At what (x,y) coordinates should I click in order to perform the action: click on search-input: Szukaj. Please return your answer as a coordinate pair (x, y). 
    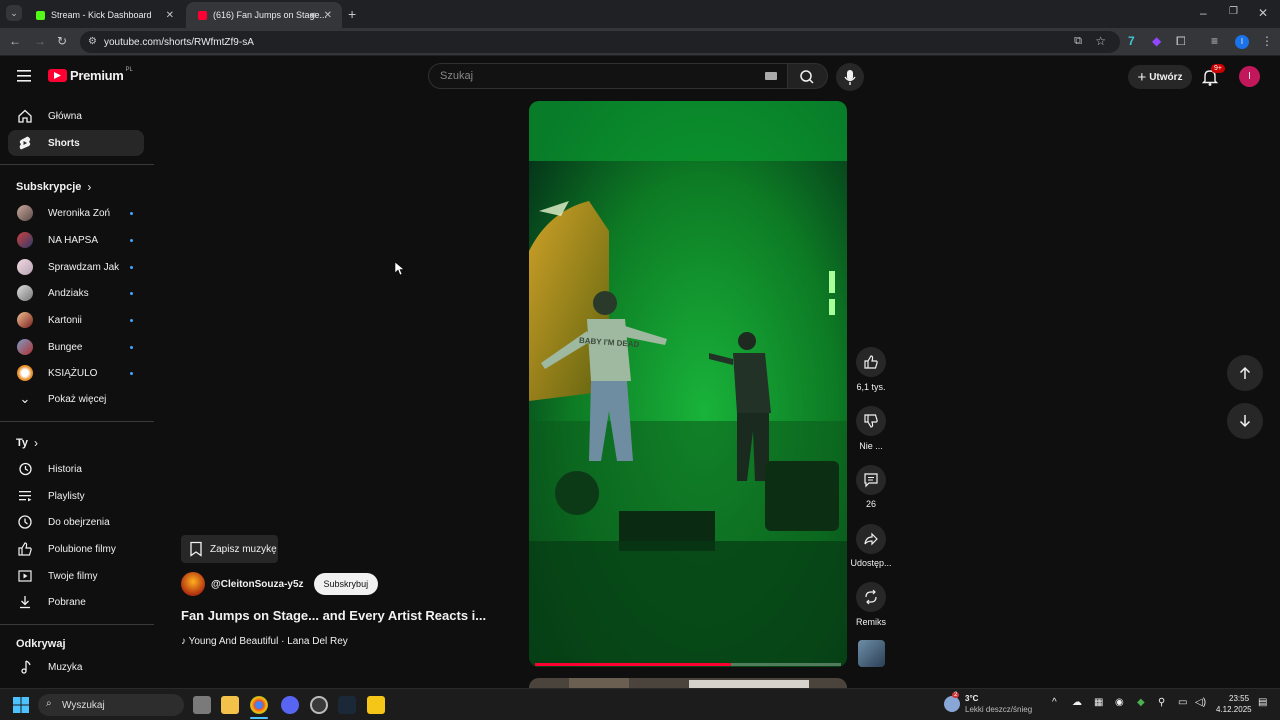
    Looking at the image, I should click on (608, 76).